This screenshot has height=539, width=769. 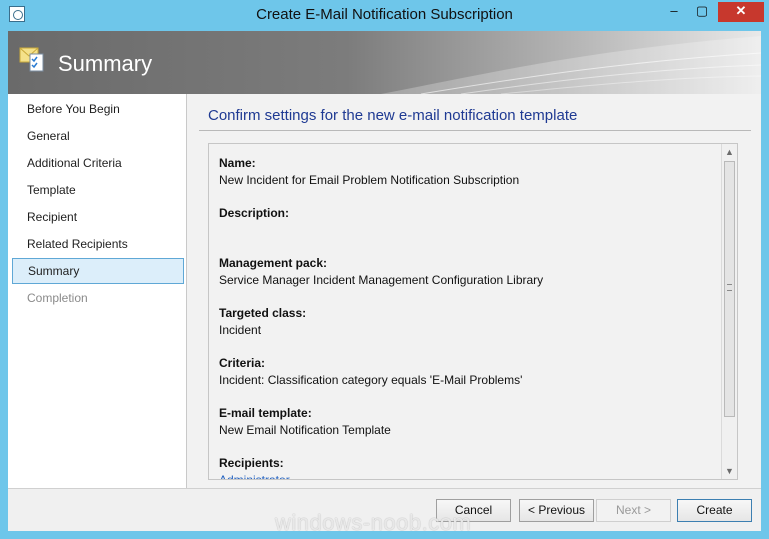 I want to click on maximize-button: ▢, so click(x=702, y=12).